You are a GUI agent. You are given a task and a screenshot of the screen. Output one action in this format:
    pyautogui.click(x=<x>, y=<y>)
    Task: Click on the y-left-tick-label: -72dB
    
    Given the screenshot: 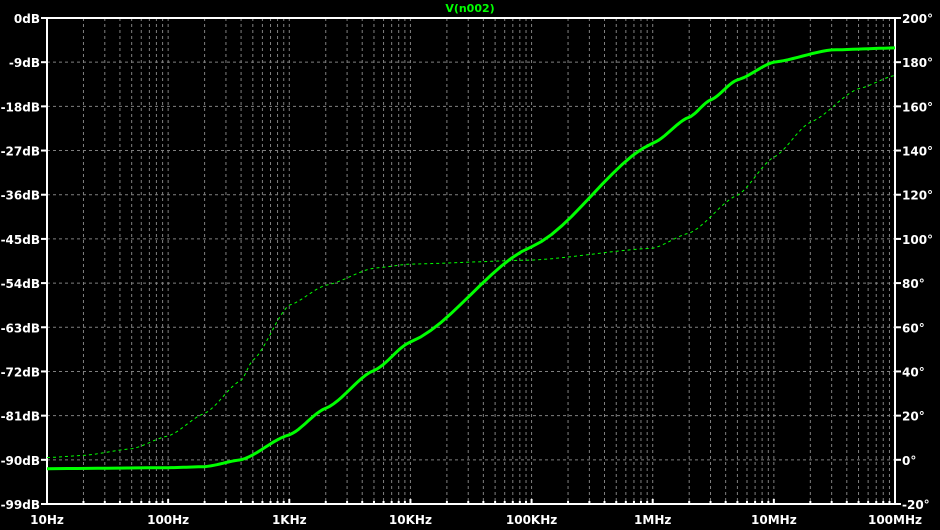 What is the action you would take?
    pyautogui.click(x=20, y=372)
    